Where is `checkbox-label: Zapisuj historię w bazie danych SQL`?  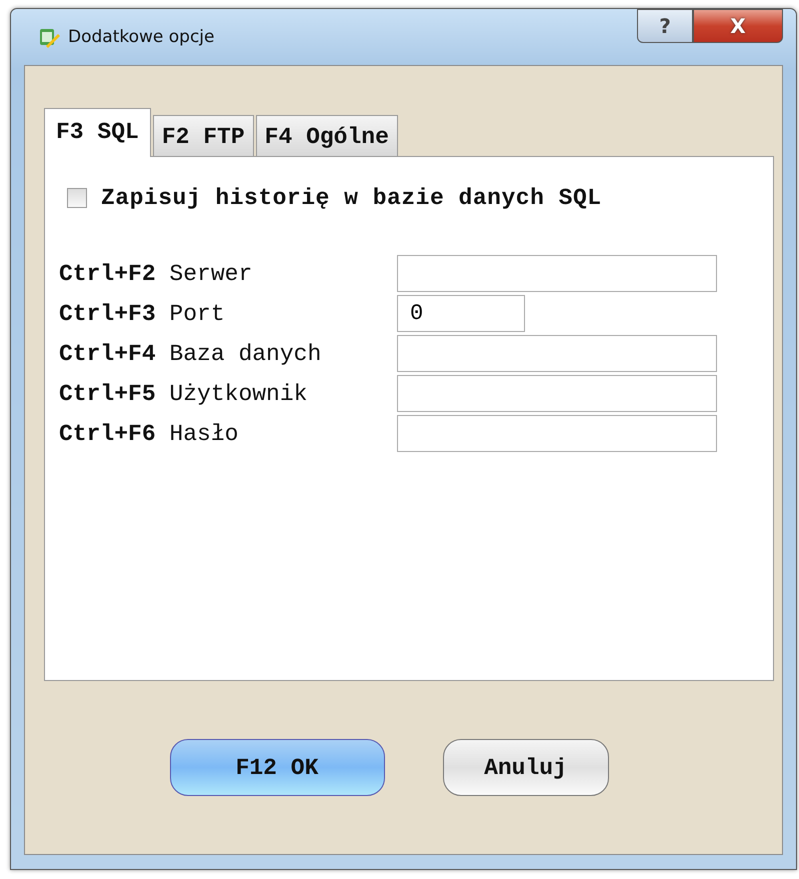
checkbox-label: Zapisuj historię w bazie danych SQL is located at coordinates (351, 198).